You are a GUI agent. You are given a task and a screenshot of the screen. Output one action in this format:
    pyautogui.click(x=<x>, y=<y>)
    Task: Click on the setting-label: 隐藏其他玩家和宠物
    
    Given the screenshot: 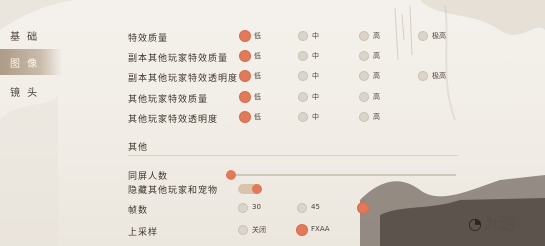 What is the action you would take?
    pyautogui.click(x=173, y=191)
    